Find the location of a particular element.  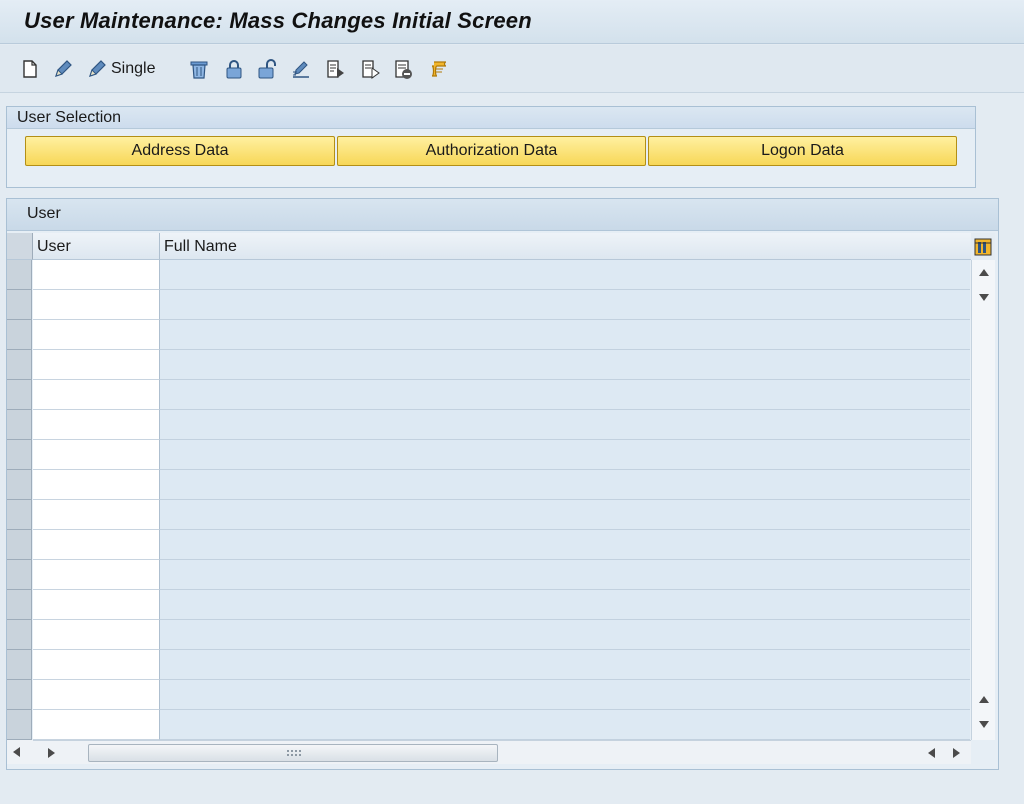

scroll-up-arrow-icon is located at coordinates (984, 272).